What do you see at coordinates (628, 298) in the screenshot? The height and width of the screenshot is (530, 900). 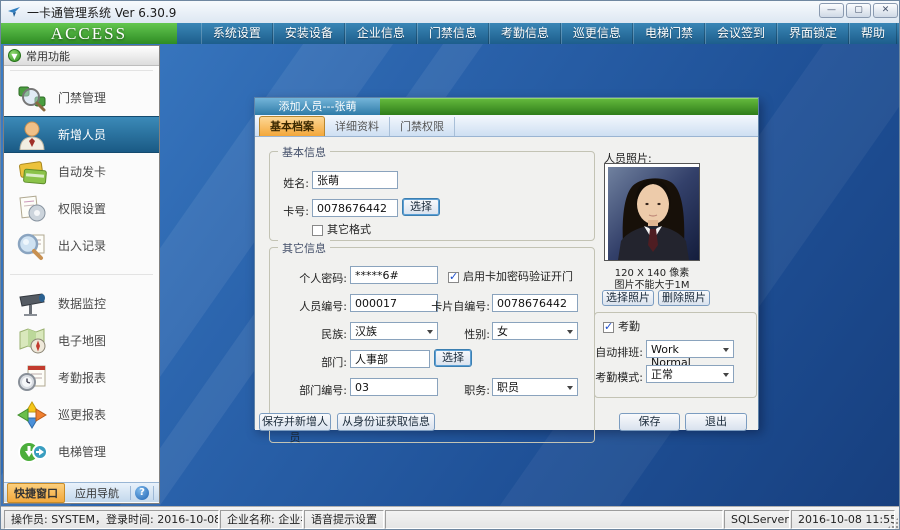 I see `select-photo-button: 选择照片` at bounding box center [628, 298].